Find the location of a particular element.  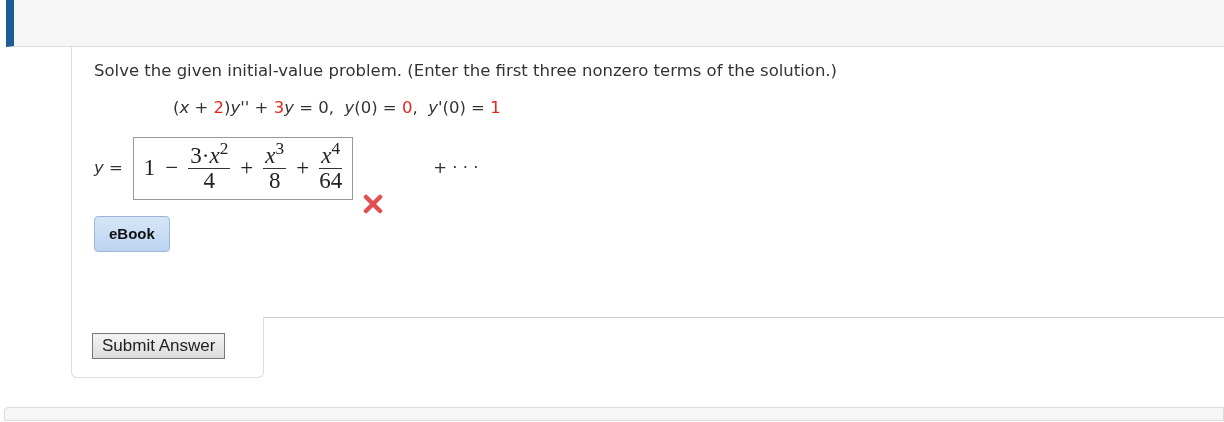

series-continuation: + · · · is located at coordinates (456, 167).